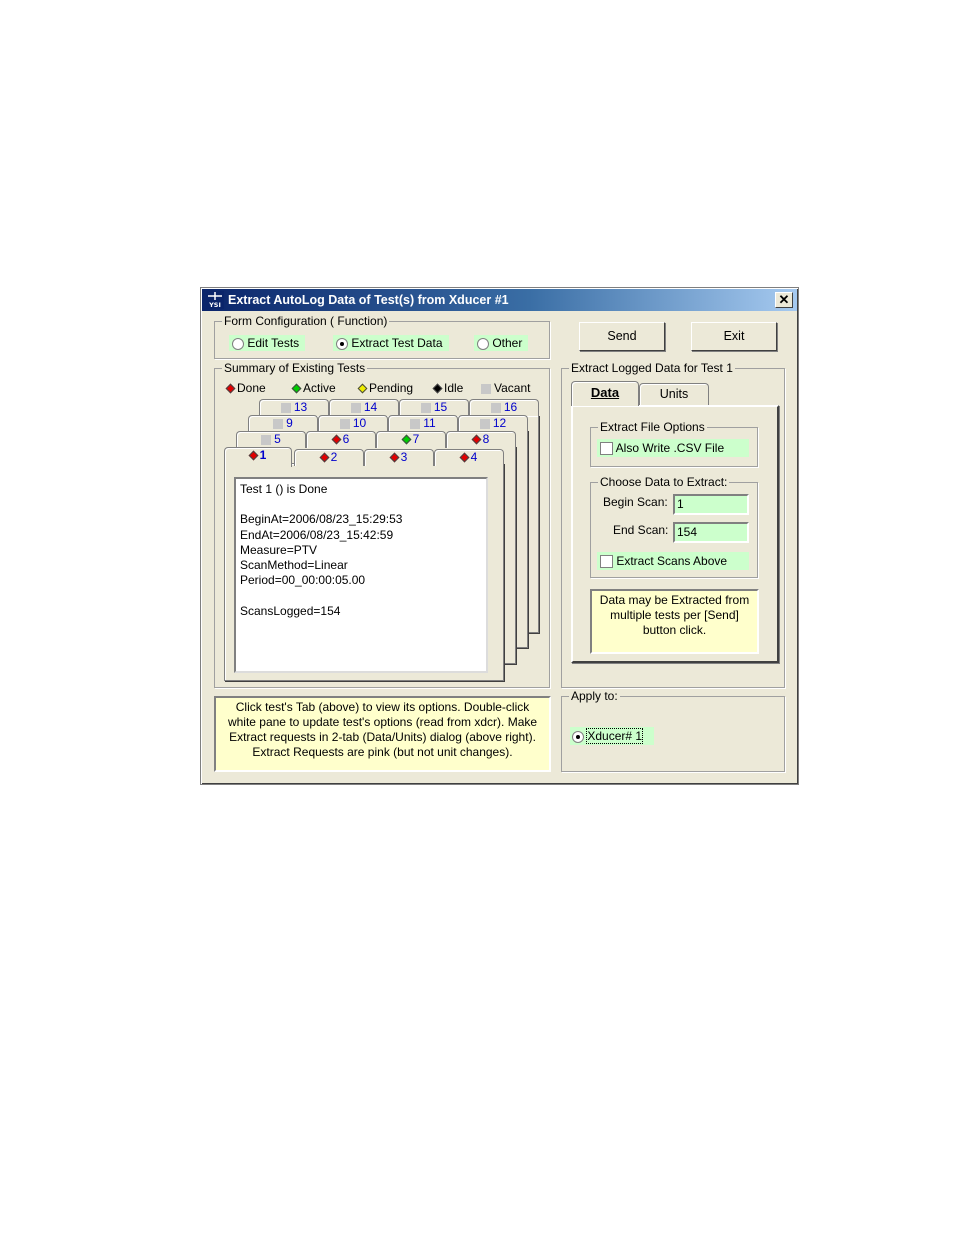 Image resolution: width=954 pixels, height=1235 pixels. I want to click on tab-test-1-label: 1, so click(263, 455).